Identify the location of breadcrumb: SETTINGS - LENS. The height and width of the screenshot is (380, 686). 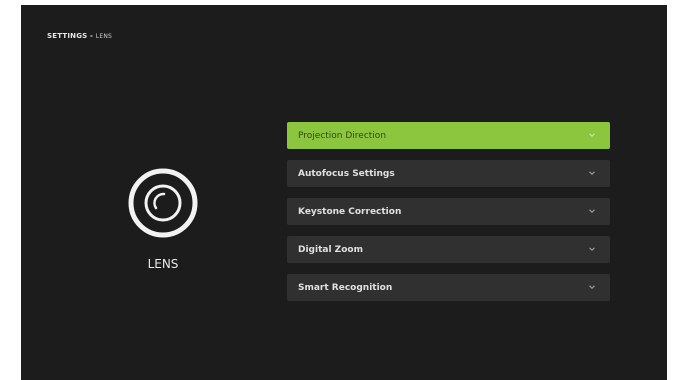
(79, 36).